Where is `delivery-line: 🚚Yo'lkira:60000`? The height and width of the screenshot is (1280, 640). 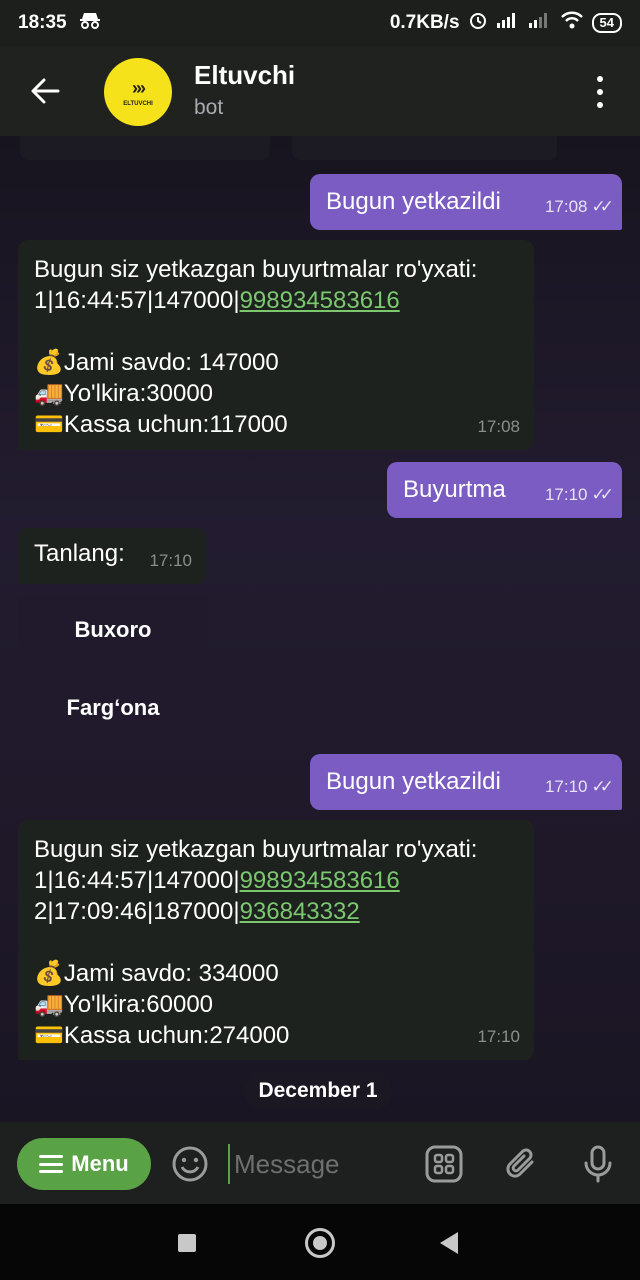
delivery-line: 🚚Yo'lkira:60000 is located at coordinates (124, 1004).